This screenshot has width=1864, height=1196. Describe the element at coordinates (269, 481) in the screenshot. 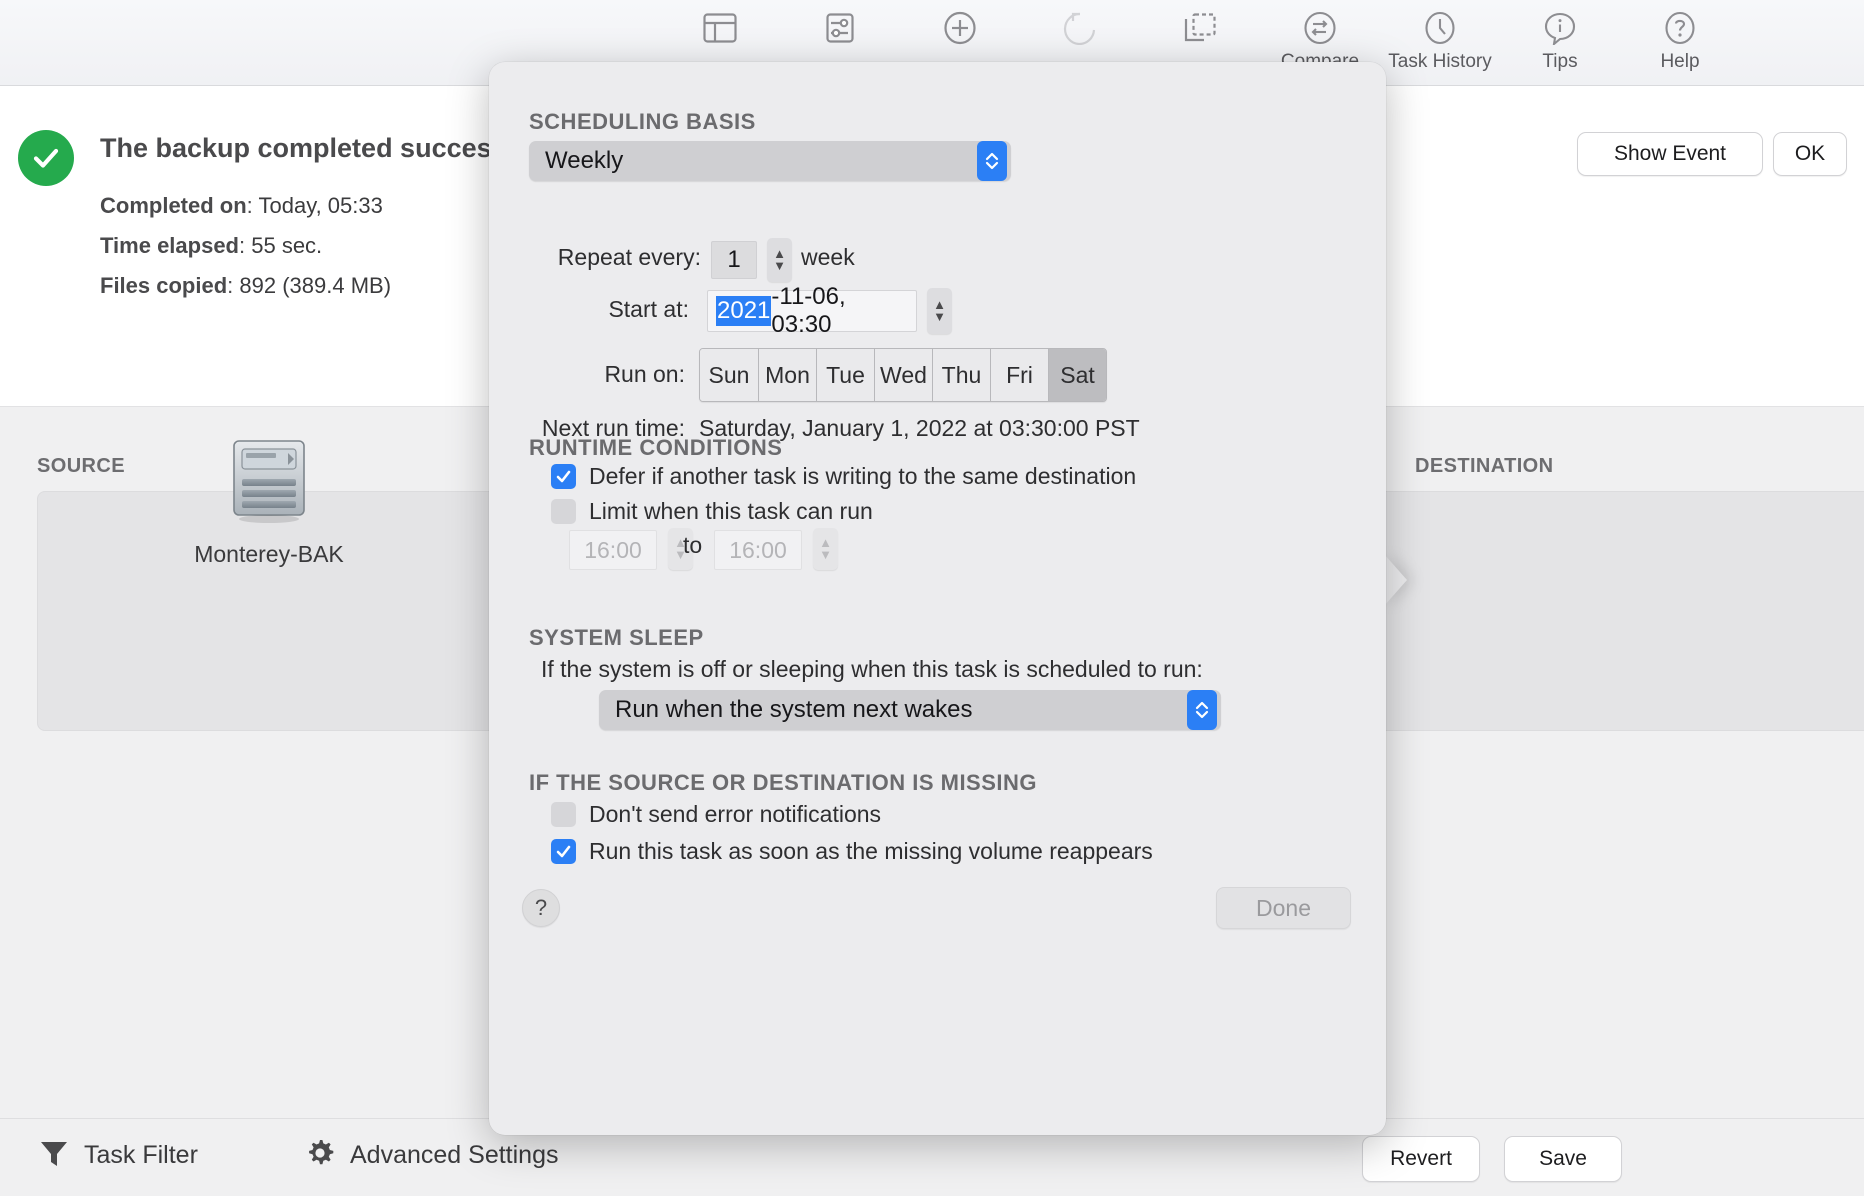

I see `hard-drive-icon` at that location.